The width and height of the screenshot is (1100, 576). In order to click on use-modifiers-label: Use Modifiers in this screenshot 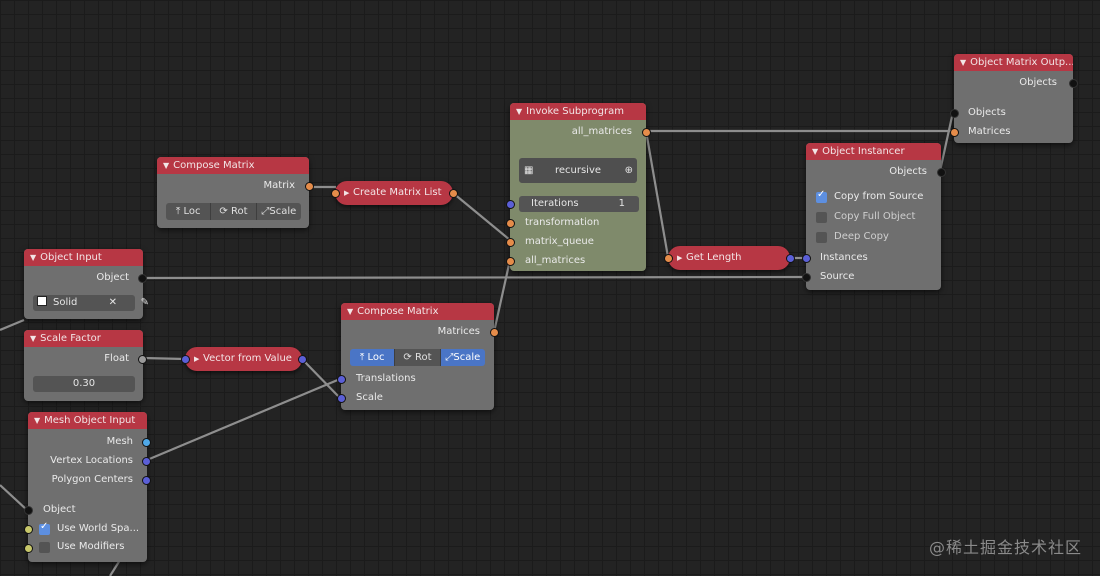, I will do `click(91, 546)`.